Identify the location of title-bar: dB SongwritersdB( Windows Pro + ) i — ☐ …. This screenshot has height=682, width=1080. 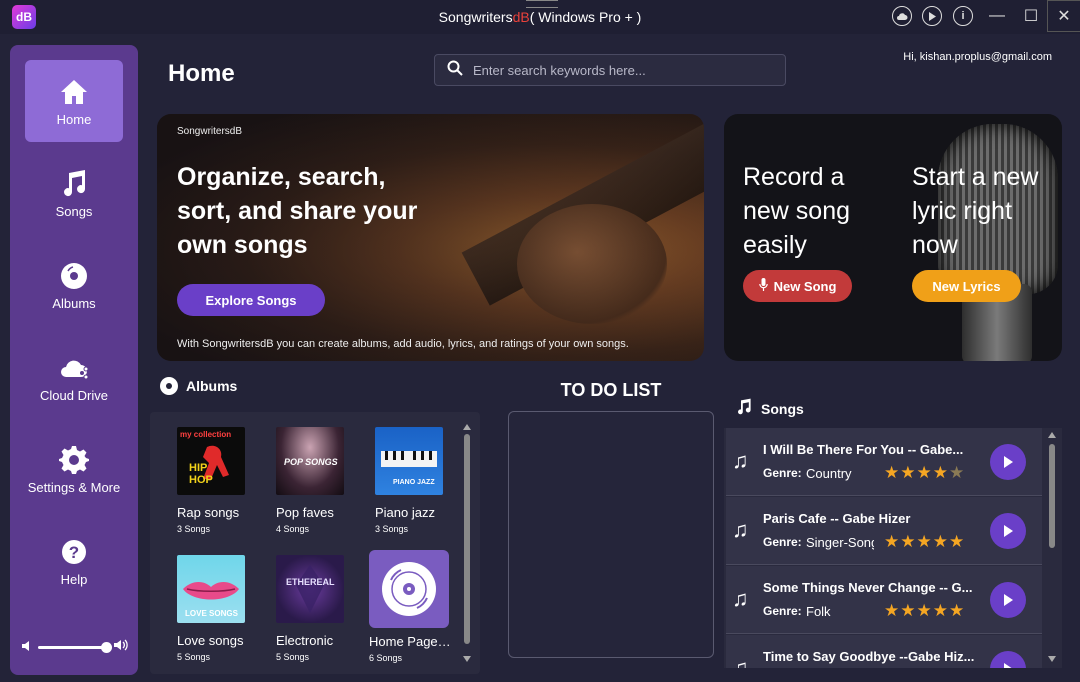
(540, 17).